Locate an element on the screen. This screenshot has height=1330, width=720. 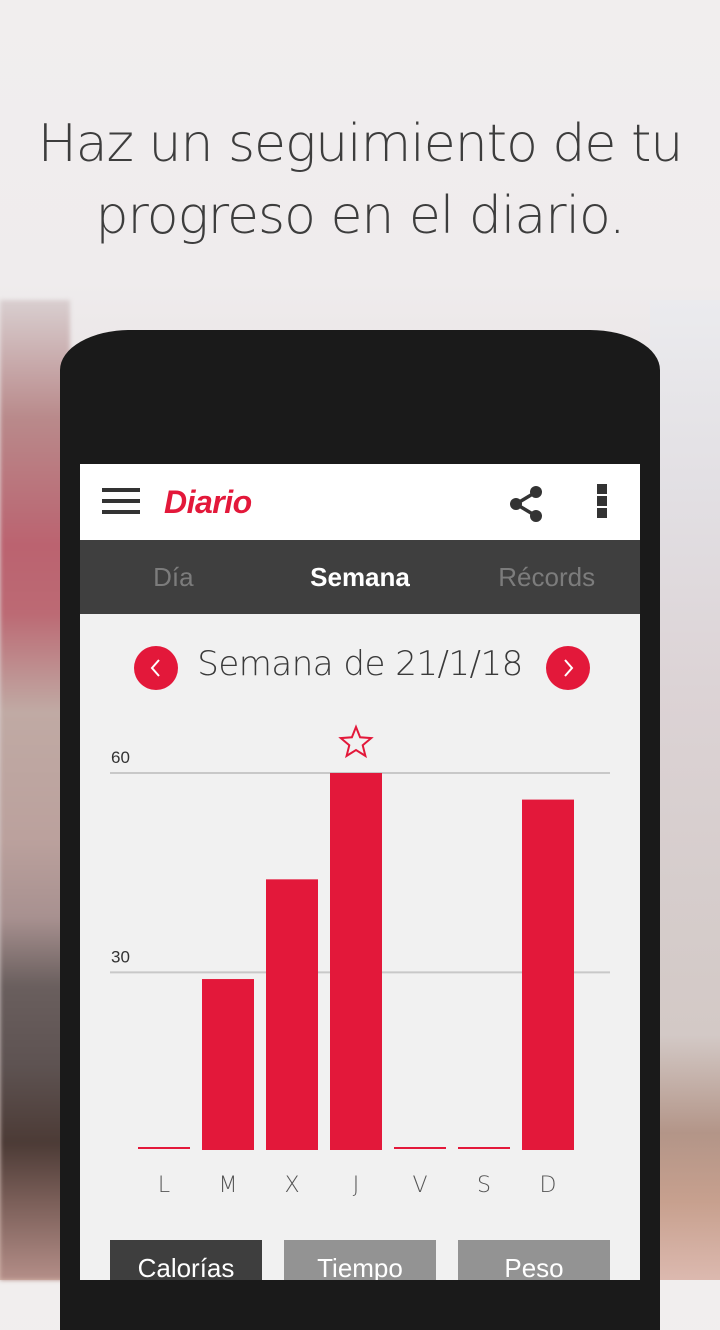
background-blur-right is located at coordinates (685, 790).